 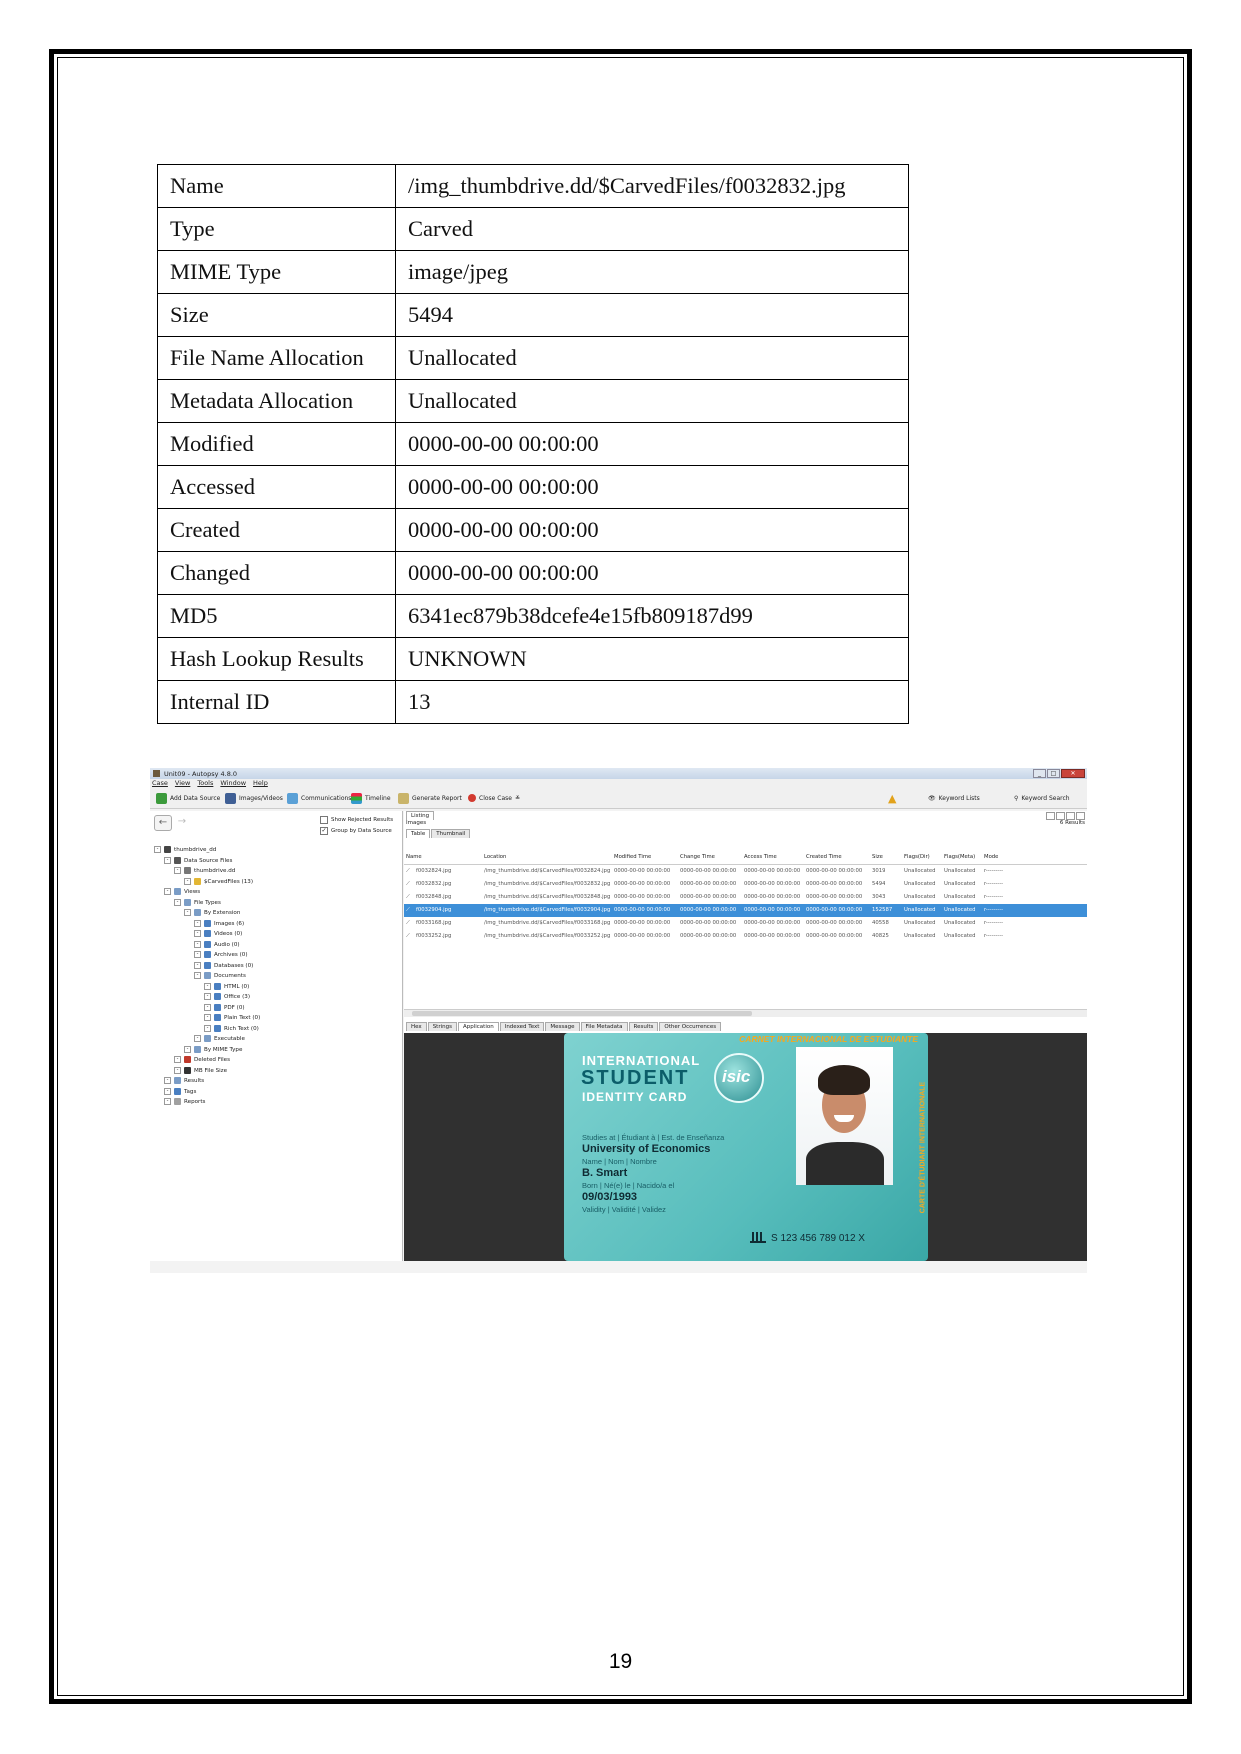 I want to click on tree-node: - HTML (0), so click(x=207, y=987).